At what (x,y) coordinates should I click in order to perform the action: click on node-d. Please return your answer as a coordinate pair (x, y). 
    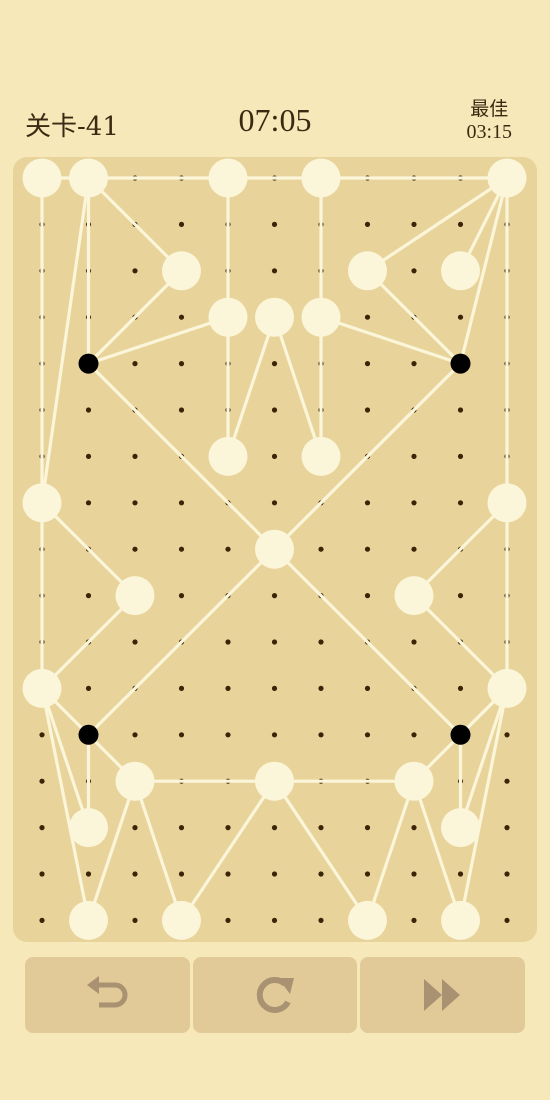
    Looking at the image, I should click on (321, 178).